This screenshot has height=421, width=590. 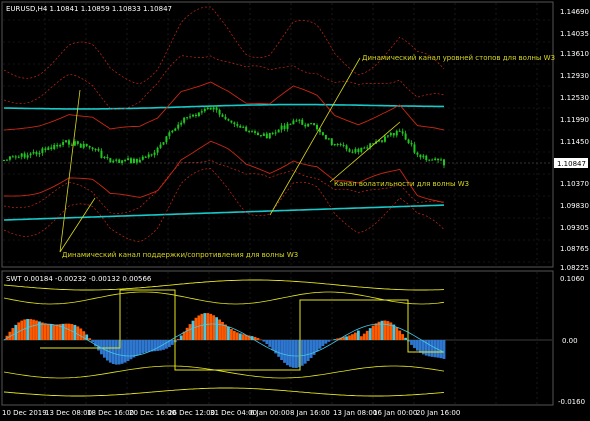 I want to click on time-label: 16 Jan 00:00, so click(x=395, y=413).